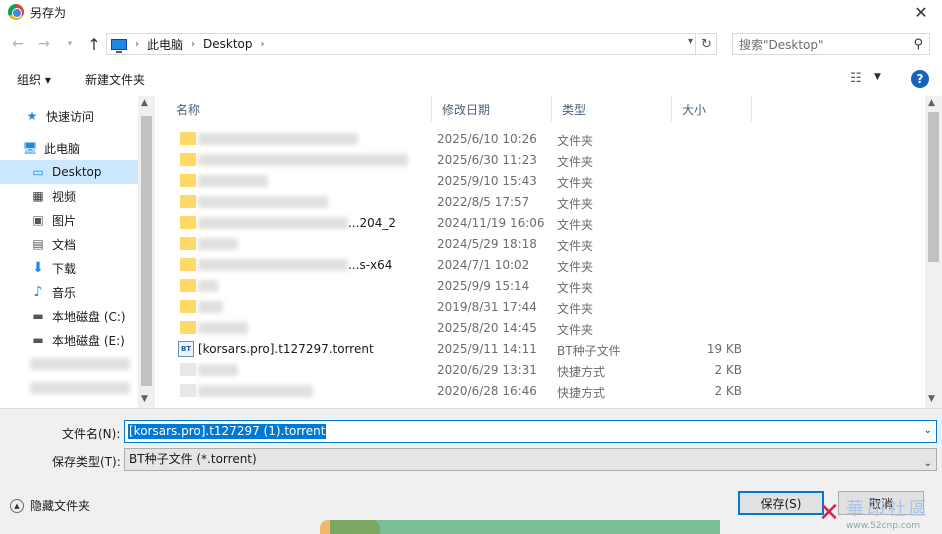 This screenshot has height=534, width=942. I want to click on search-input: 搜索"Desktop" ⚲, so click(831, 44).